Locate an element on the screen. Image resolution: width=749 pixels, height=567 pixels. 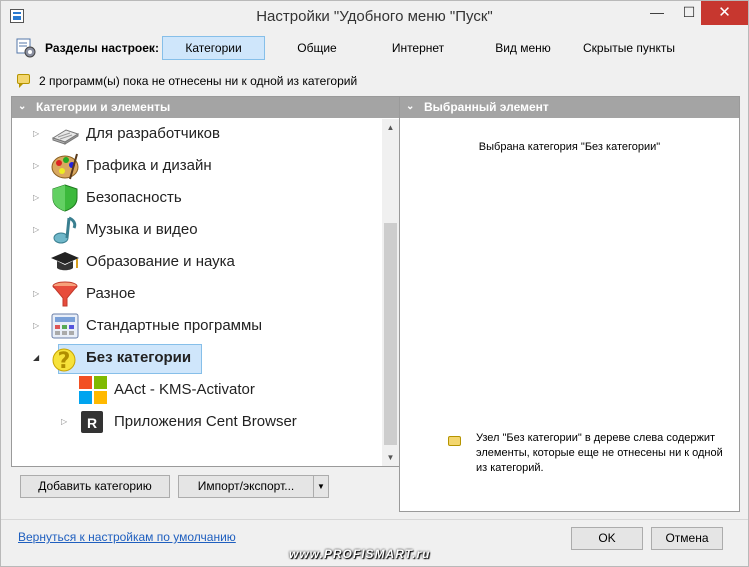
calculator-icon is located at coordinates (65, 326).